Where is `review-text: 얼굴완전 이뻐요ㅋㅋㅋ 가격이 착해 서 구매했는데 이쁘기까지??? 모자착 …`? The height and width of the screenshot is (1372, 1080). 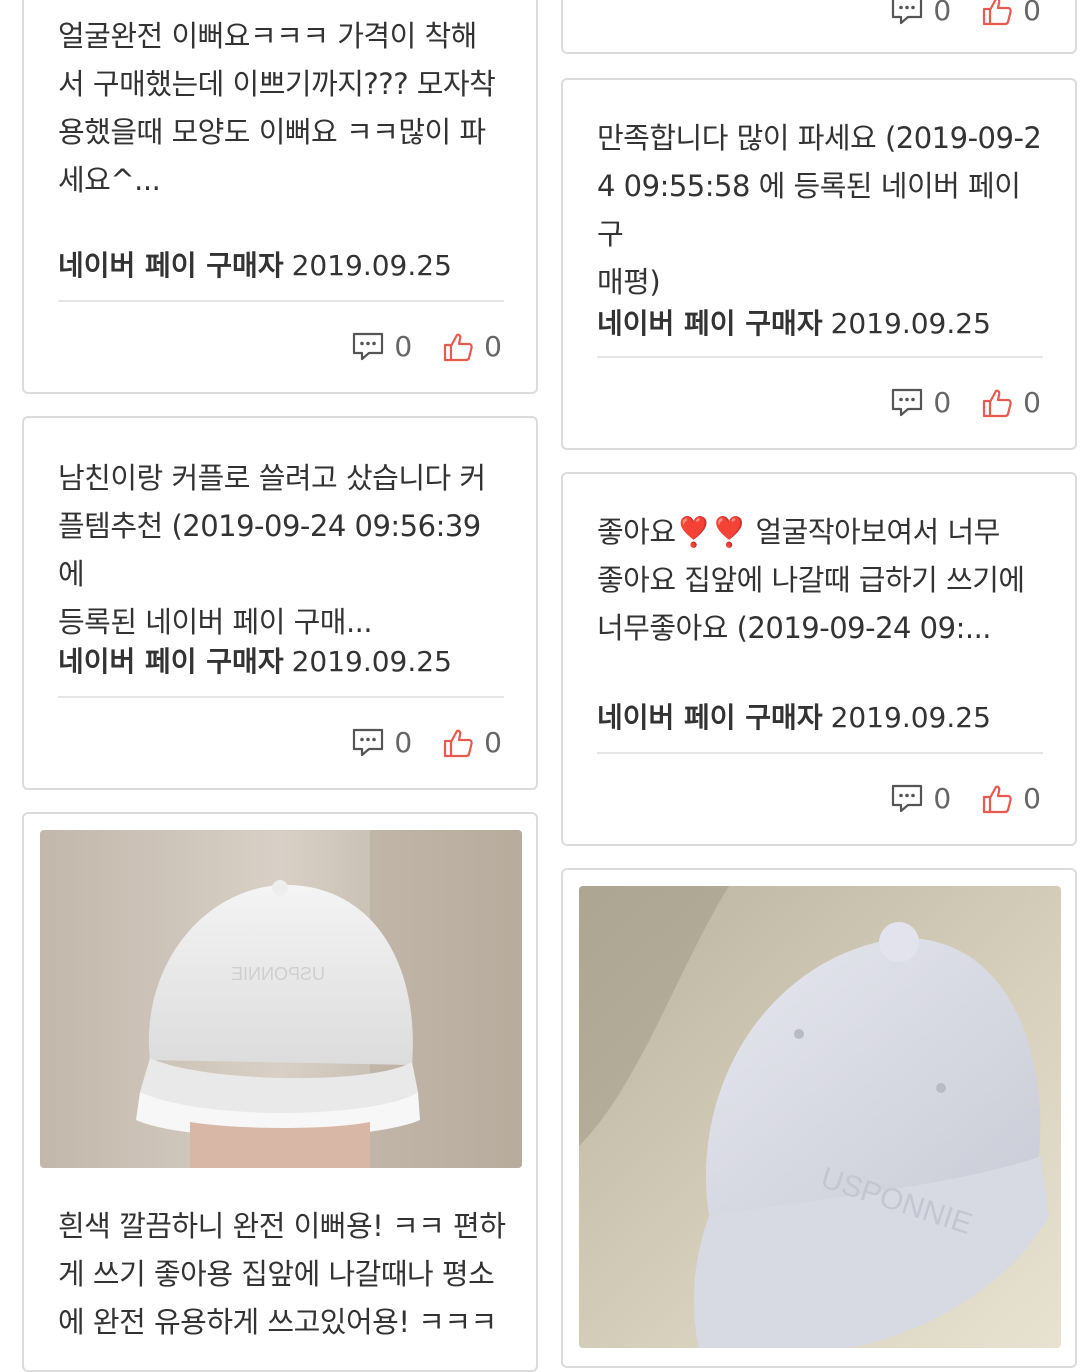
review-text: 얼굴완전 이뻐요ㅋㅋㅋ 가격이 착해 서 구매했는데 이쁘기까지??? 모자착 … is located at coordinates (282, 108).